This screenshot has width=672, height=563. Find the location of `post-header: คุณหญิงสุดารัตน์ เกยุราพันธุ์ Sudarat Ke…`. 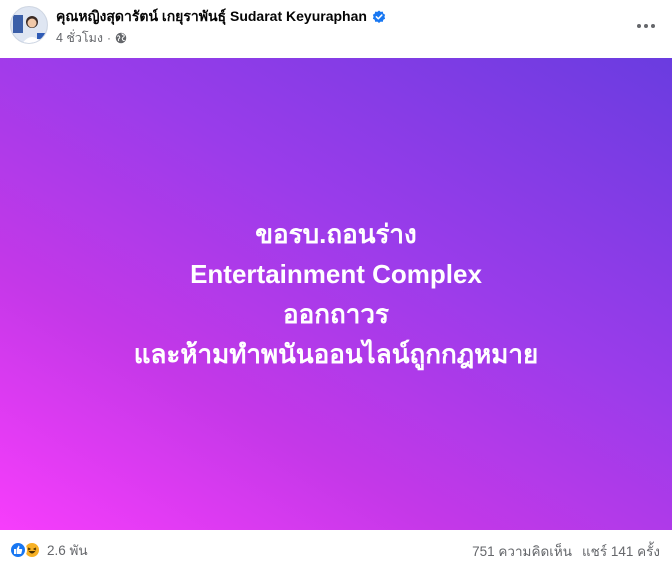

post-header: คุณหญิงสุดารัตน์ เกยุราพันธุ์ Sudarat Ke… is located at coordinates (336, 29).